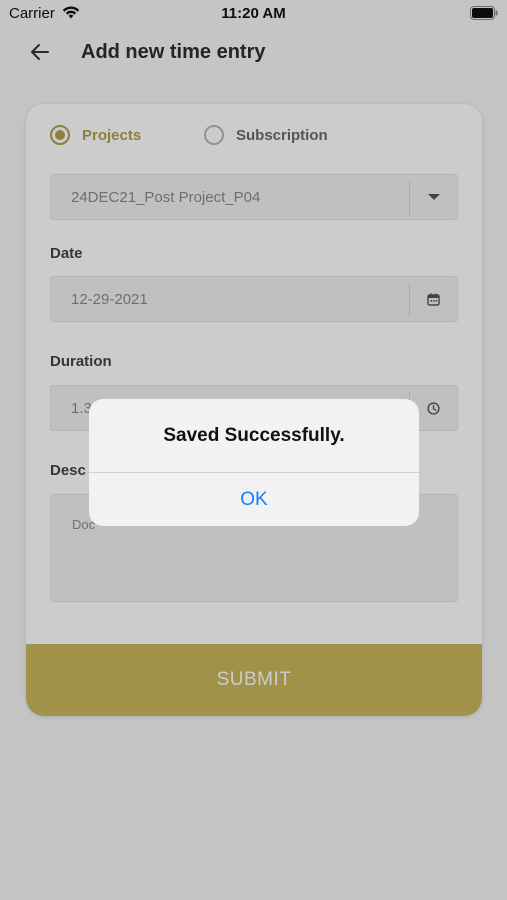 Image resolution: width=507 pixels, height=900 pixels. What do you see at coordinates (254, 435) in the screenshot?
I see `alert-title: Saved Successfully.` at bounding box center [254, 435].